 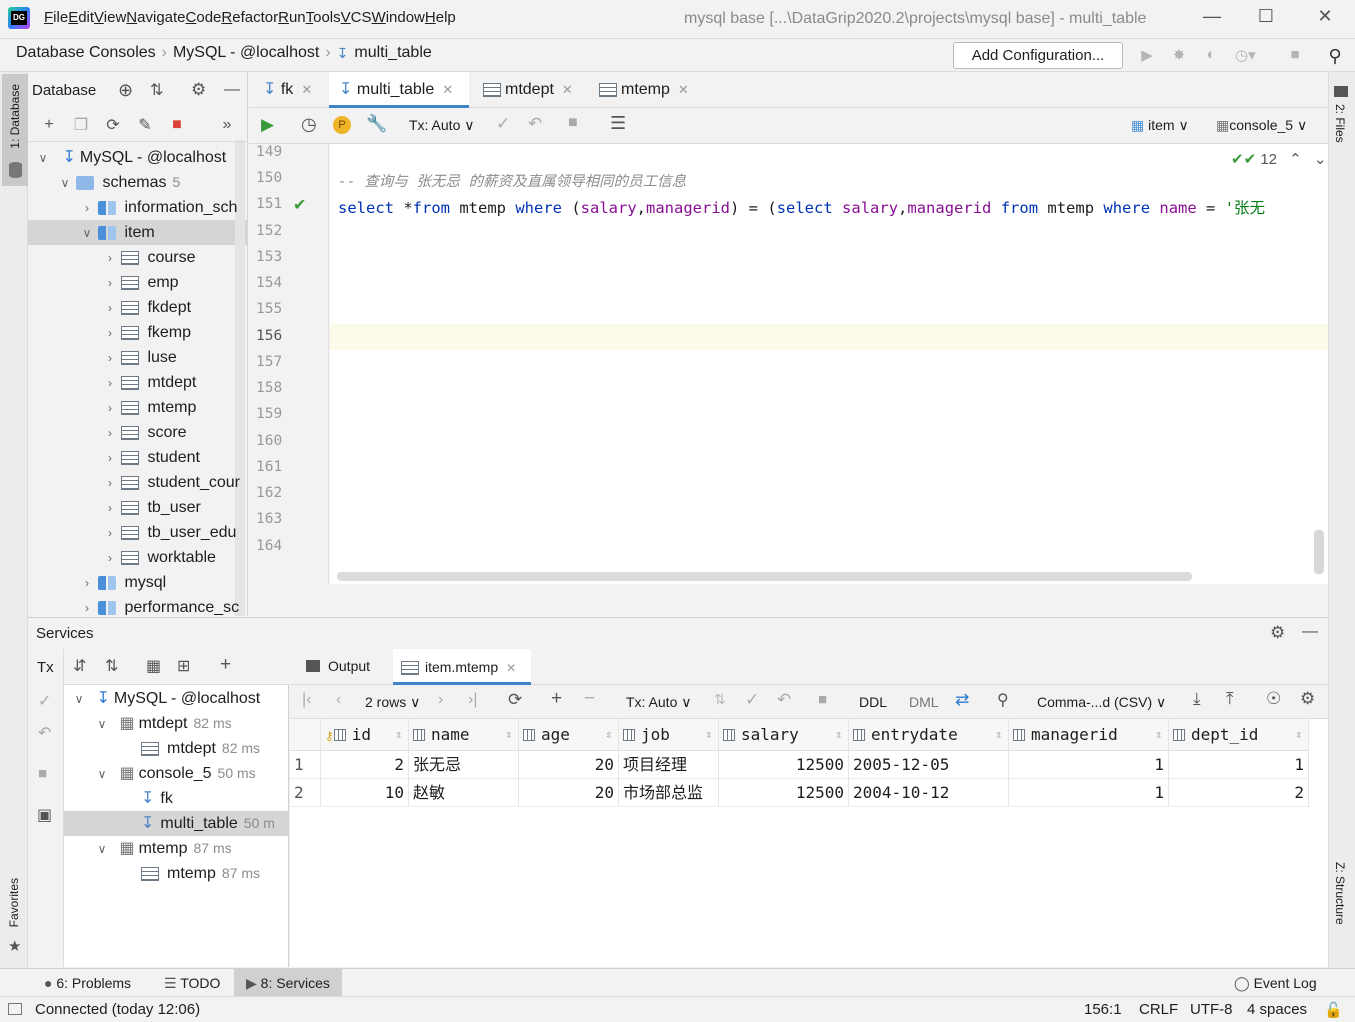 I want to click on tree-item-table: › student_cour, so click(x=175, y=482).